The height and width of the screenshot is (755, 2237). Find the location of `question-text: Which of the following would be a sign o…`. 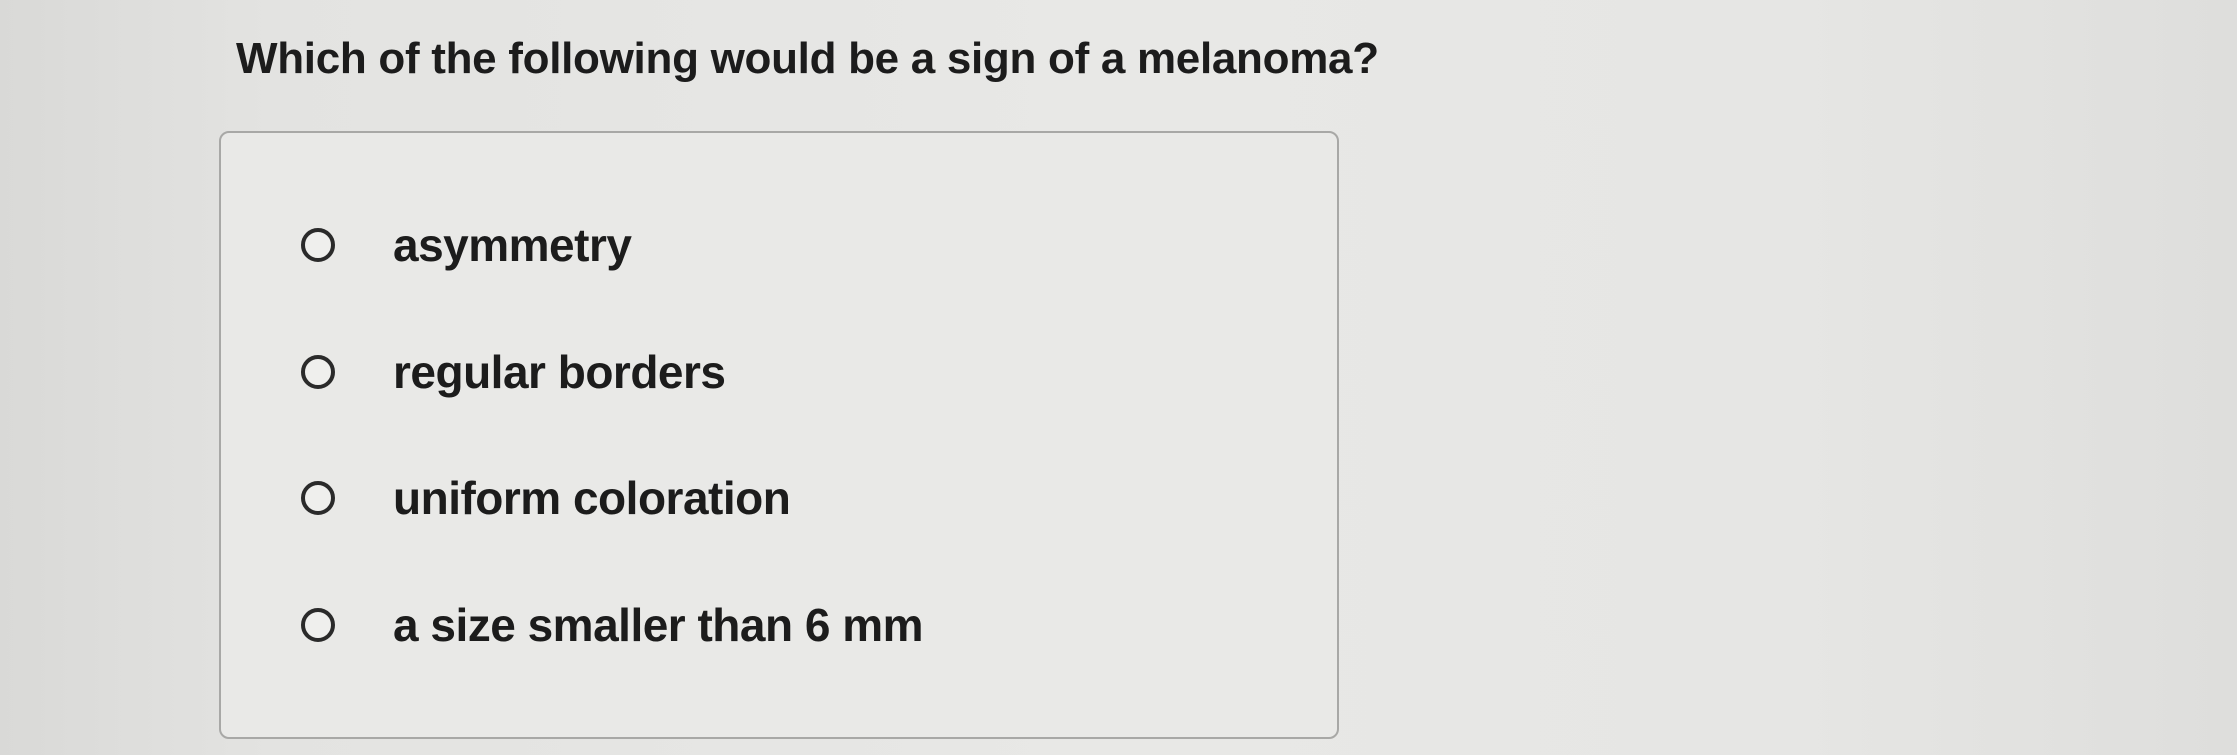

question-text: Which of the following would be a sign o… is located at coordinates (807, 58).